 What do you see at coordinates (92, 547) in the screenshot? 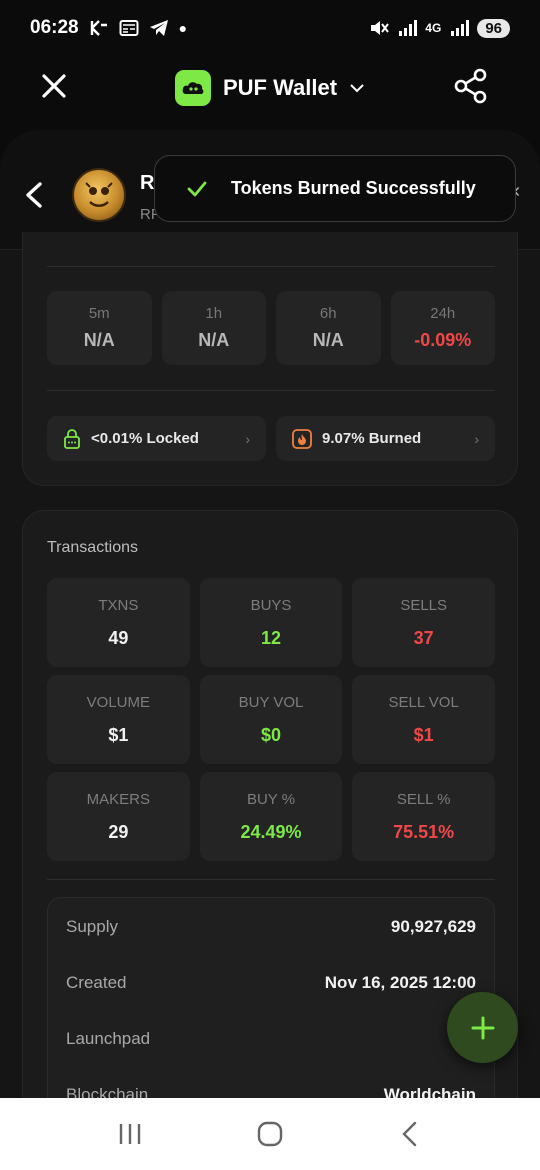
I see `transactions-title: Transactions` at bounding box center [92, 547].